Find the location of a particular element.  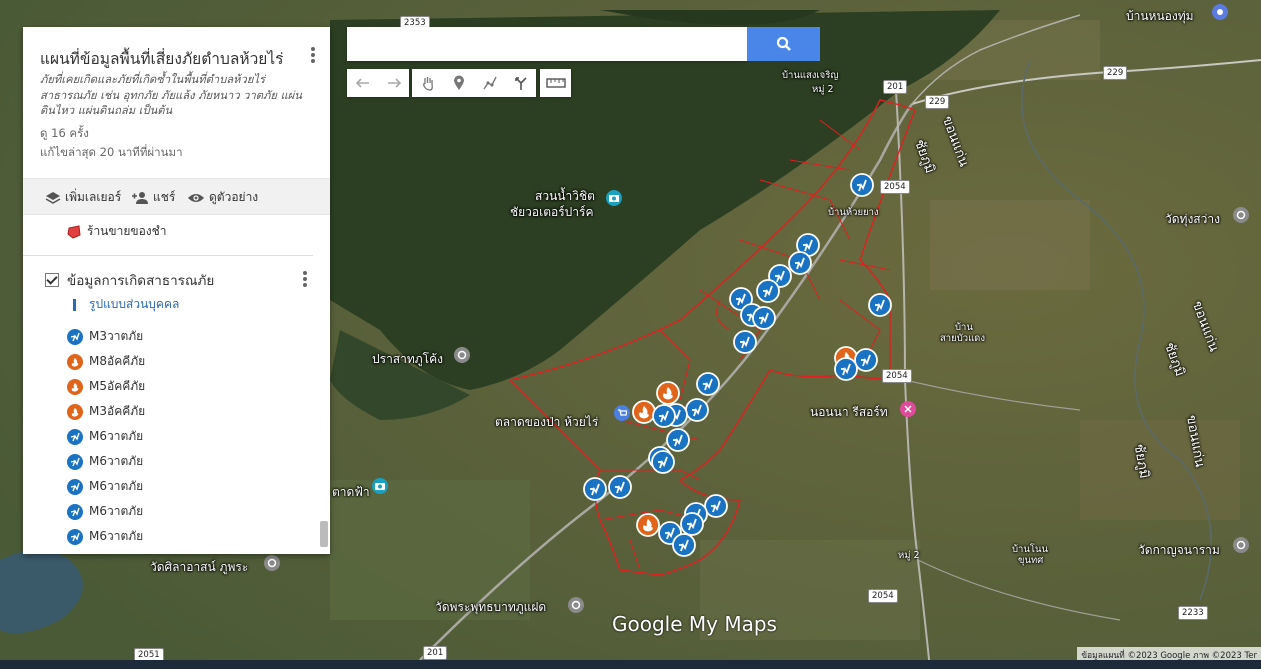

undo-redo-group is located at coordinates (378, 83).